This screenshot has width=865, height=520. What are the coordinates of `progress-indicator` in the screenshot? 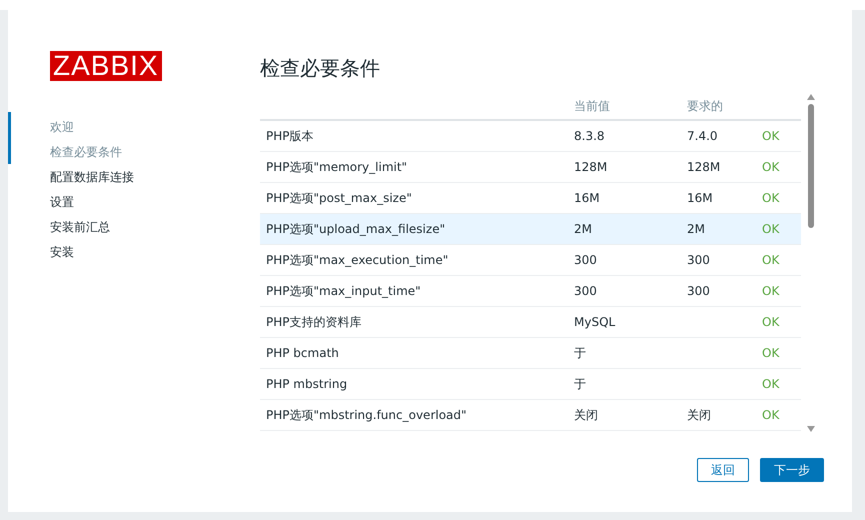 It's located at (9, 138).